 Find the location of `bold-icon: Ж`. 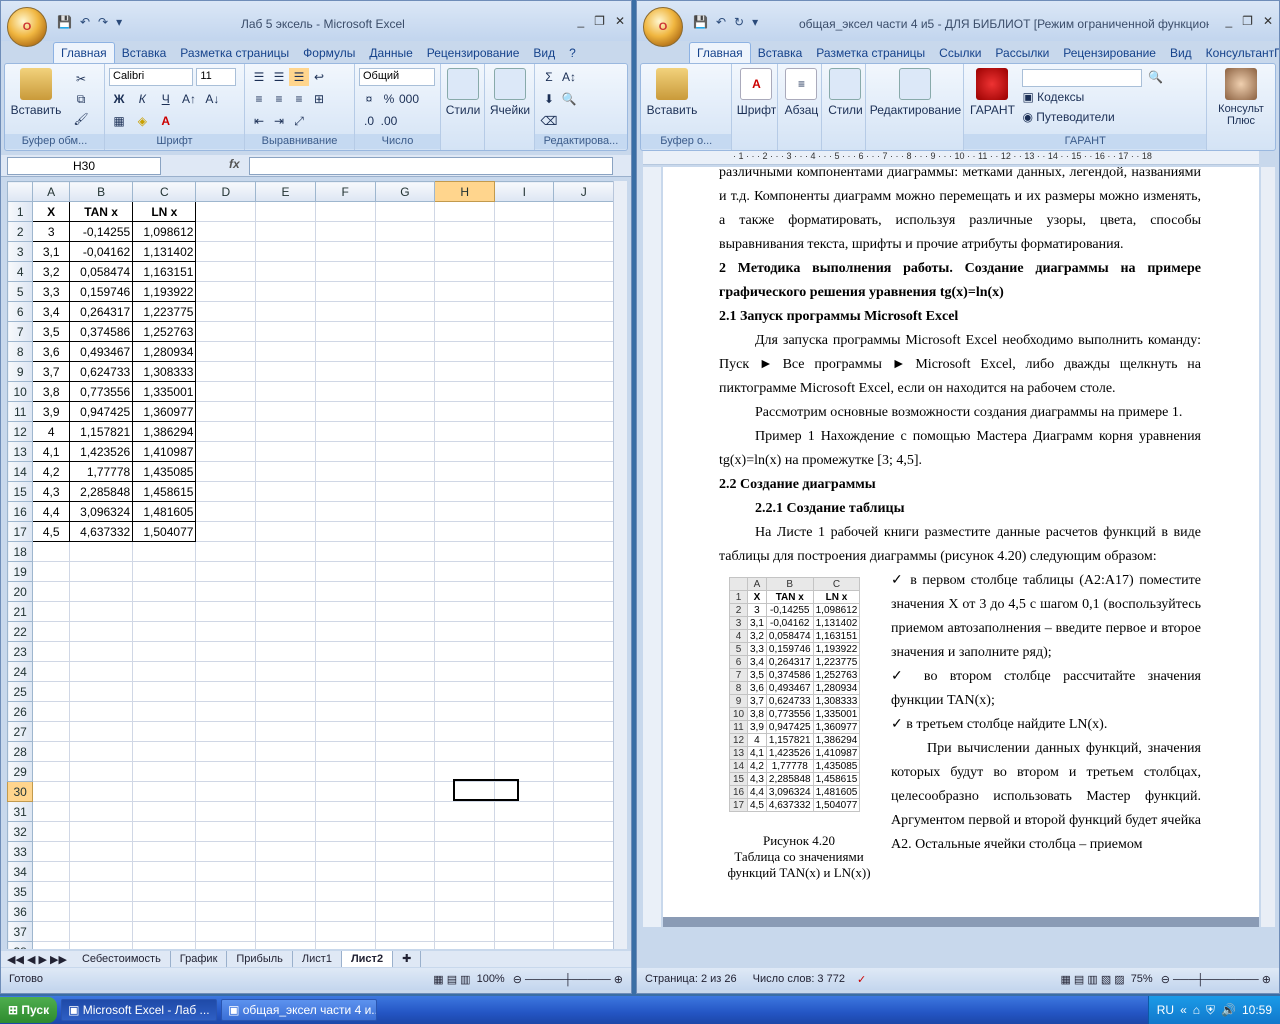

bold-icon: Ж is located at coordinates (119, 99).